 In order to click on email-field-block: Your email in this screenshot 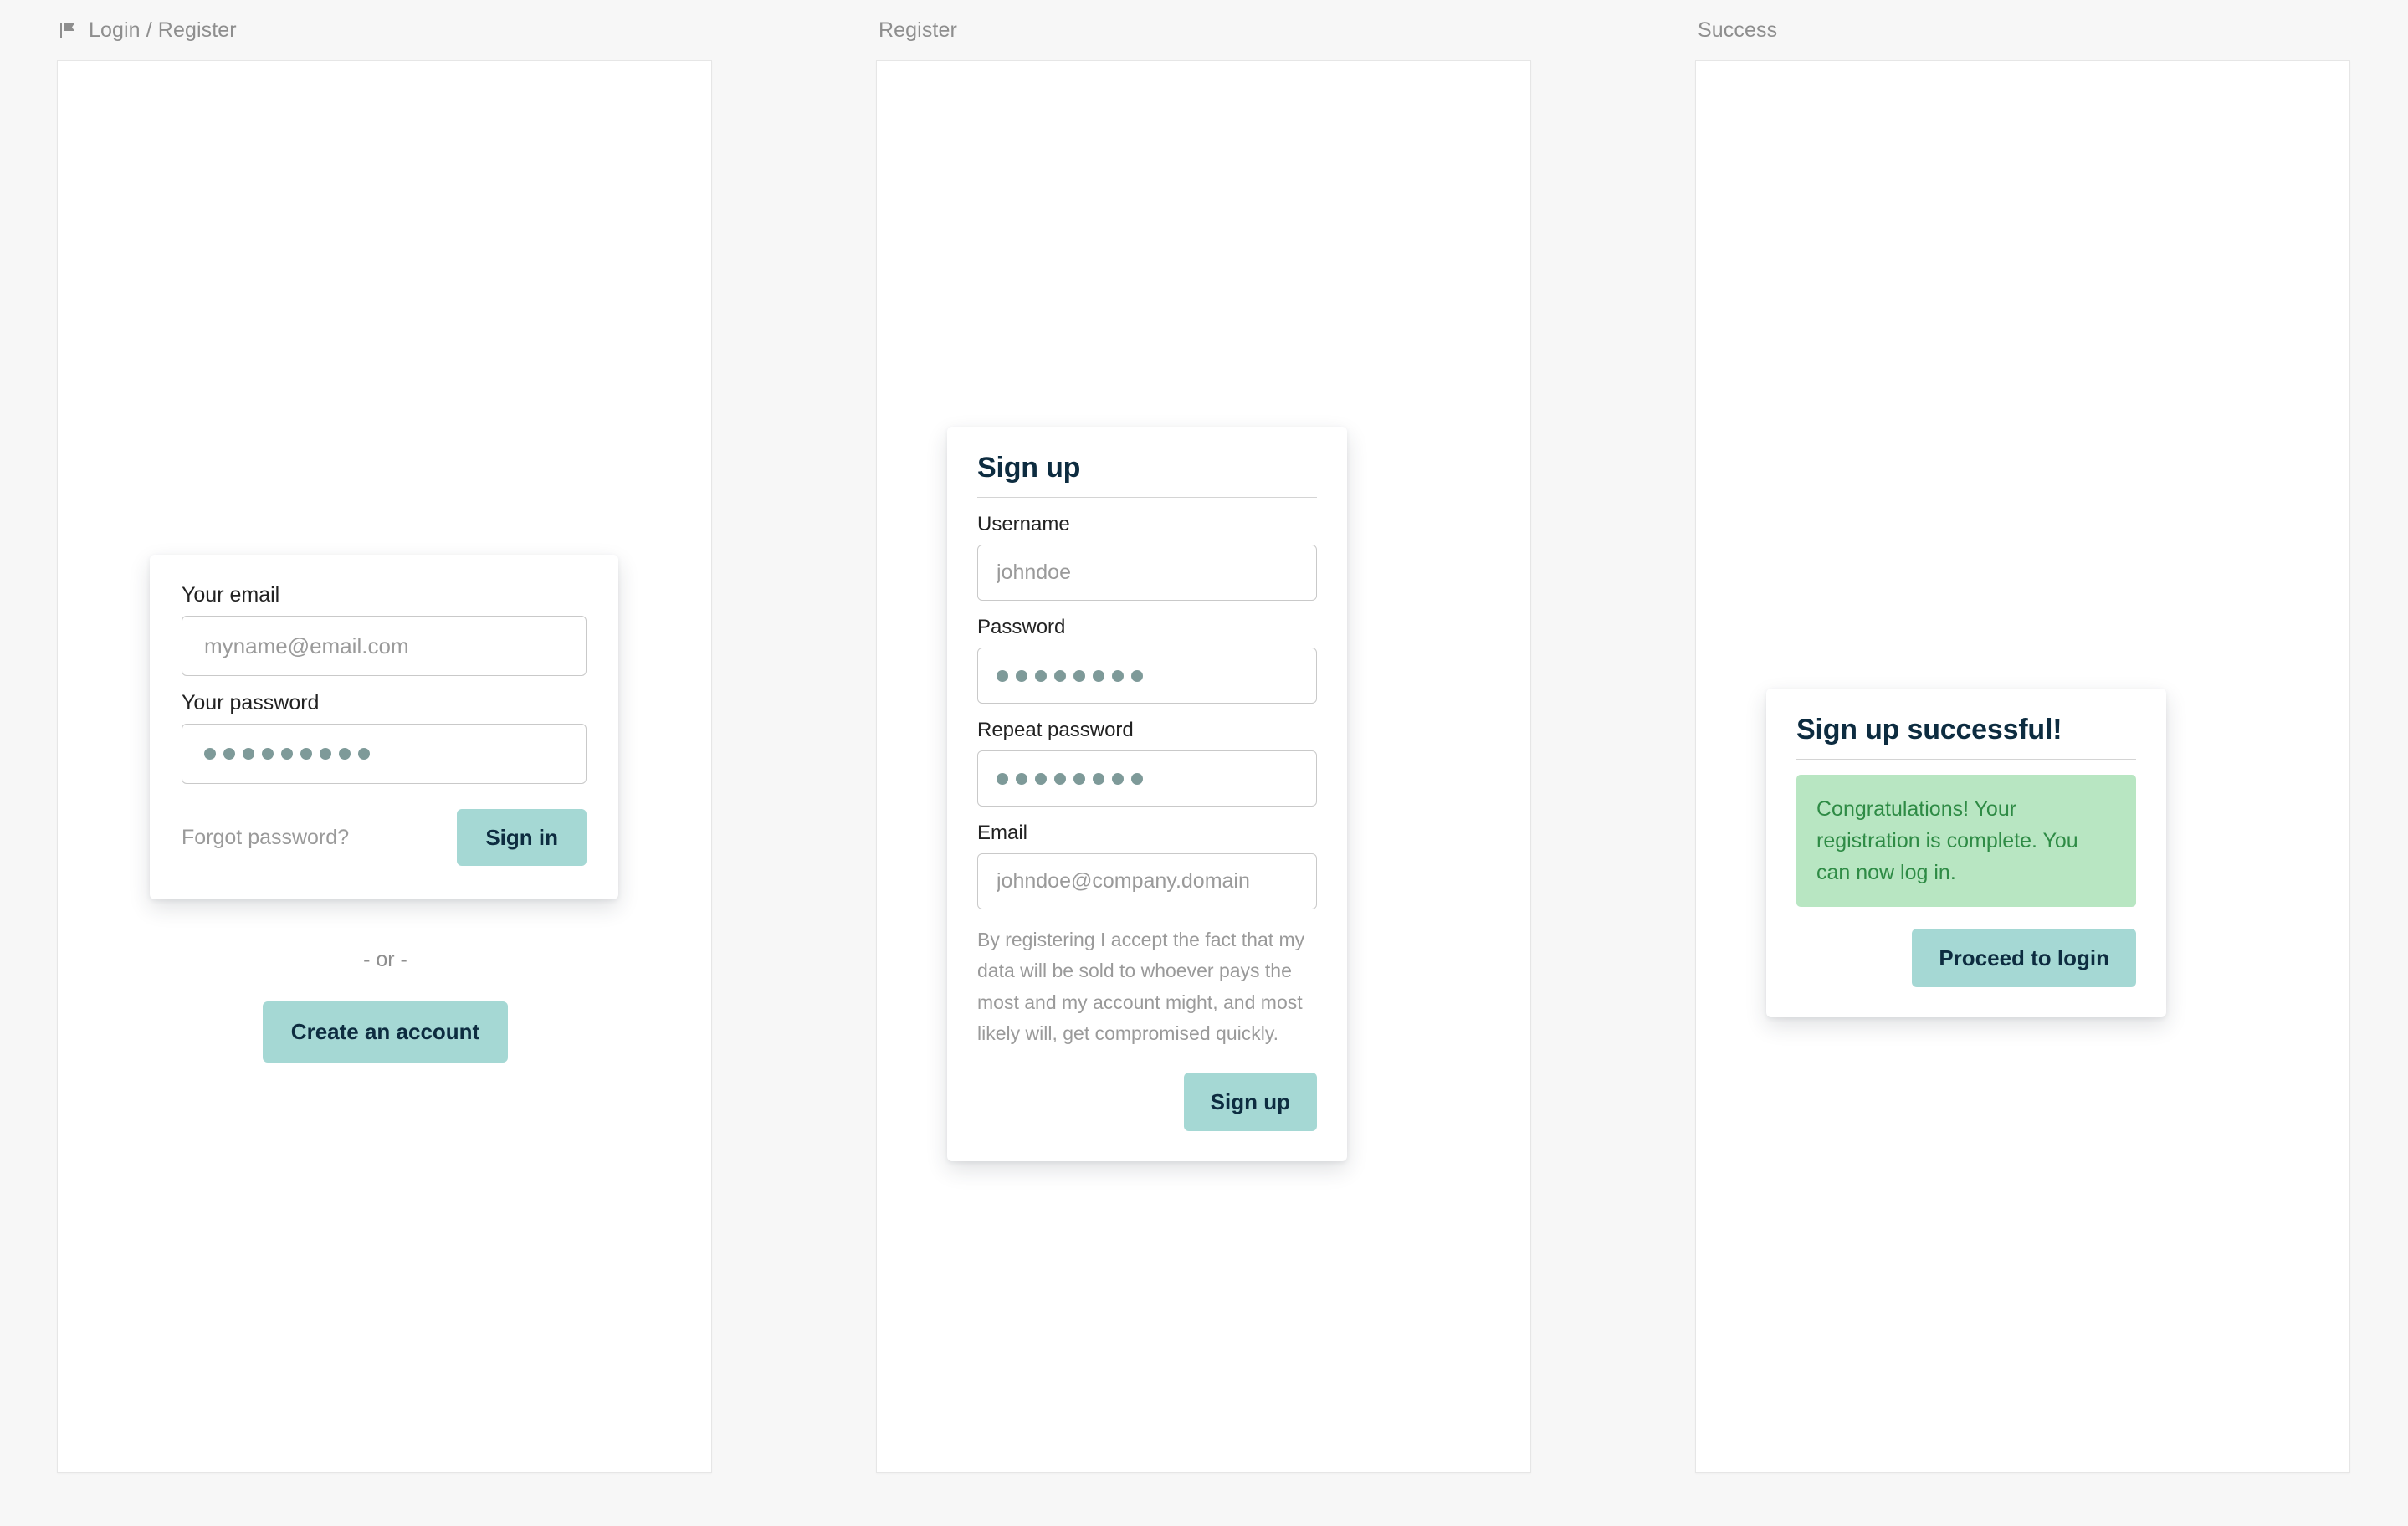, I will do `click(384, 629)`.